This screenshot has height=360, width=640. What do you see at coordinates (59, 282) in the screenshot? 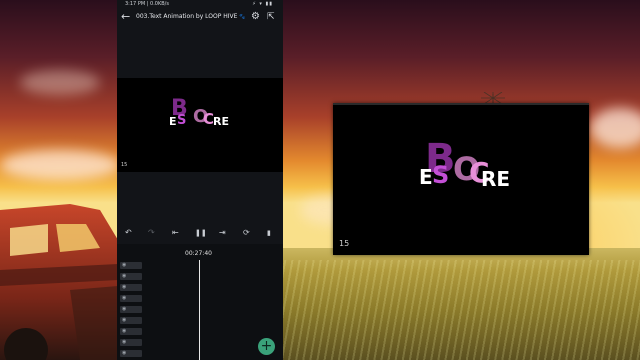
I see `old-truck` at bounding box center [59, 282].